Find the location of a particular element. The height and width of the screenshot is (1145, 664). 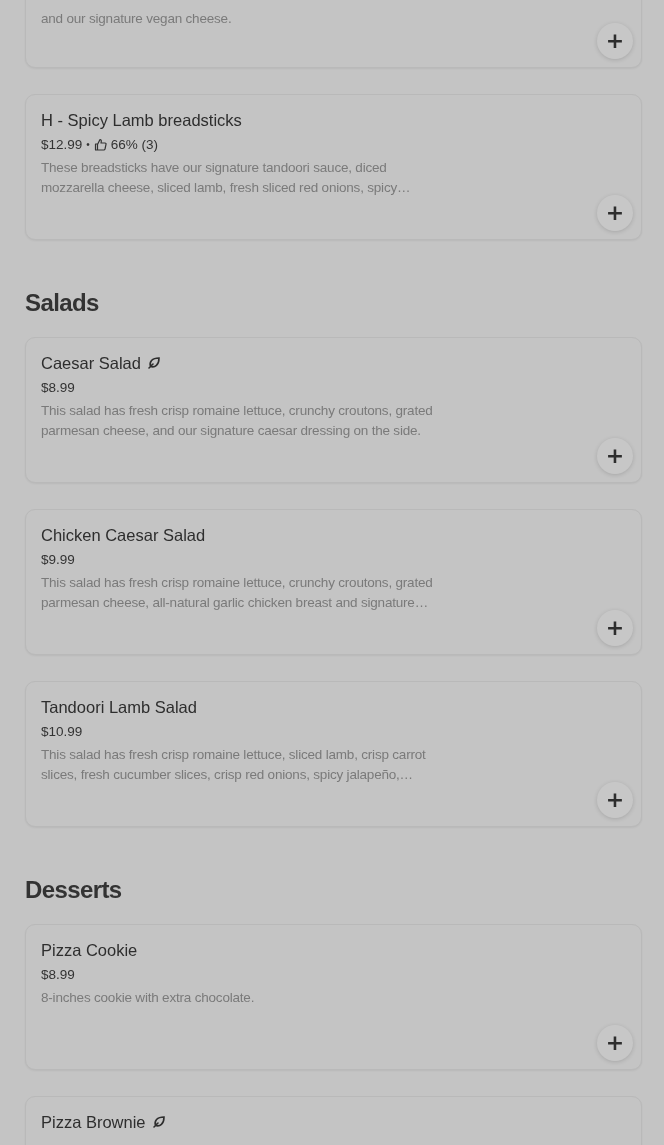

menu-item-card: H - Spicy Lamb breadsticks $12.99 • 66% (3) These breadsticks have our signature tandoori sauce, diced mozzarella cheese, sliced lamb, fresh sliced red onions, spicy… + is located at coordinates (333, 167).